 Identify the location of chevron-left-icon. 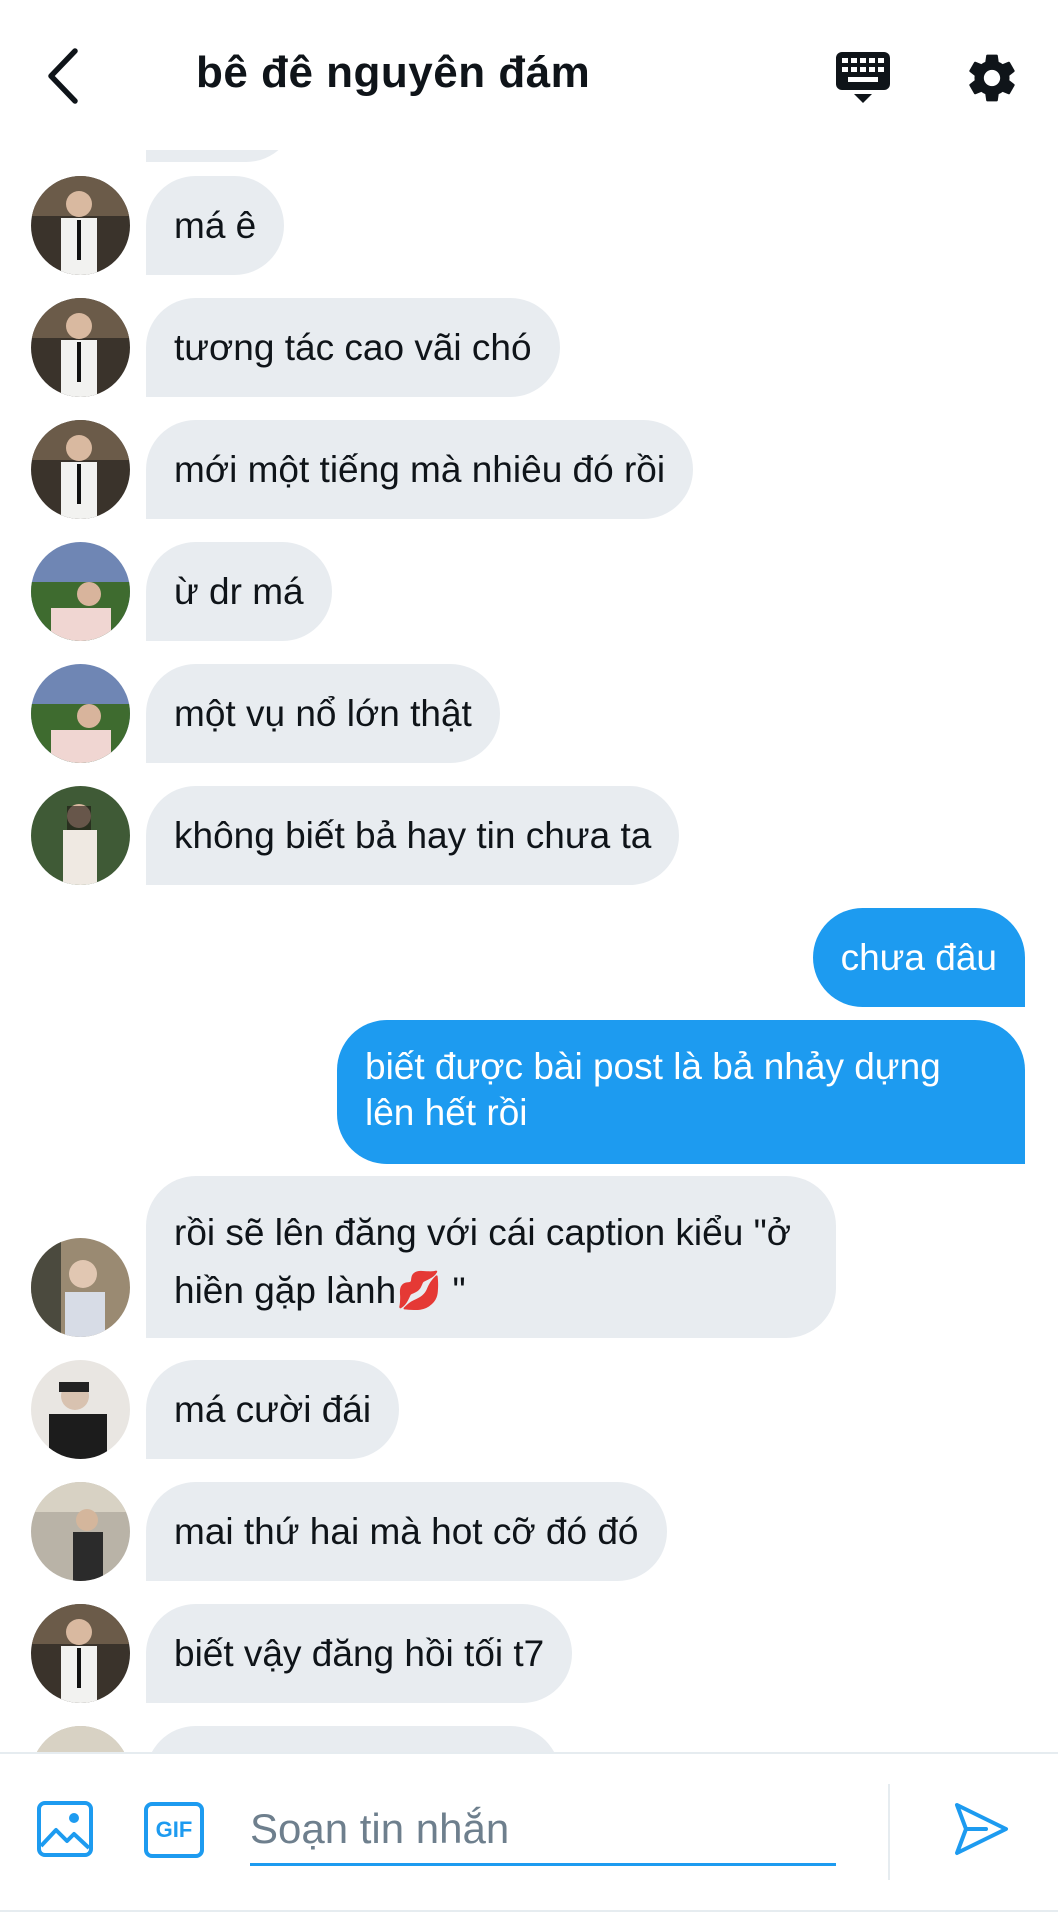
(63, 76).